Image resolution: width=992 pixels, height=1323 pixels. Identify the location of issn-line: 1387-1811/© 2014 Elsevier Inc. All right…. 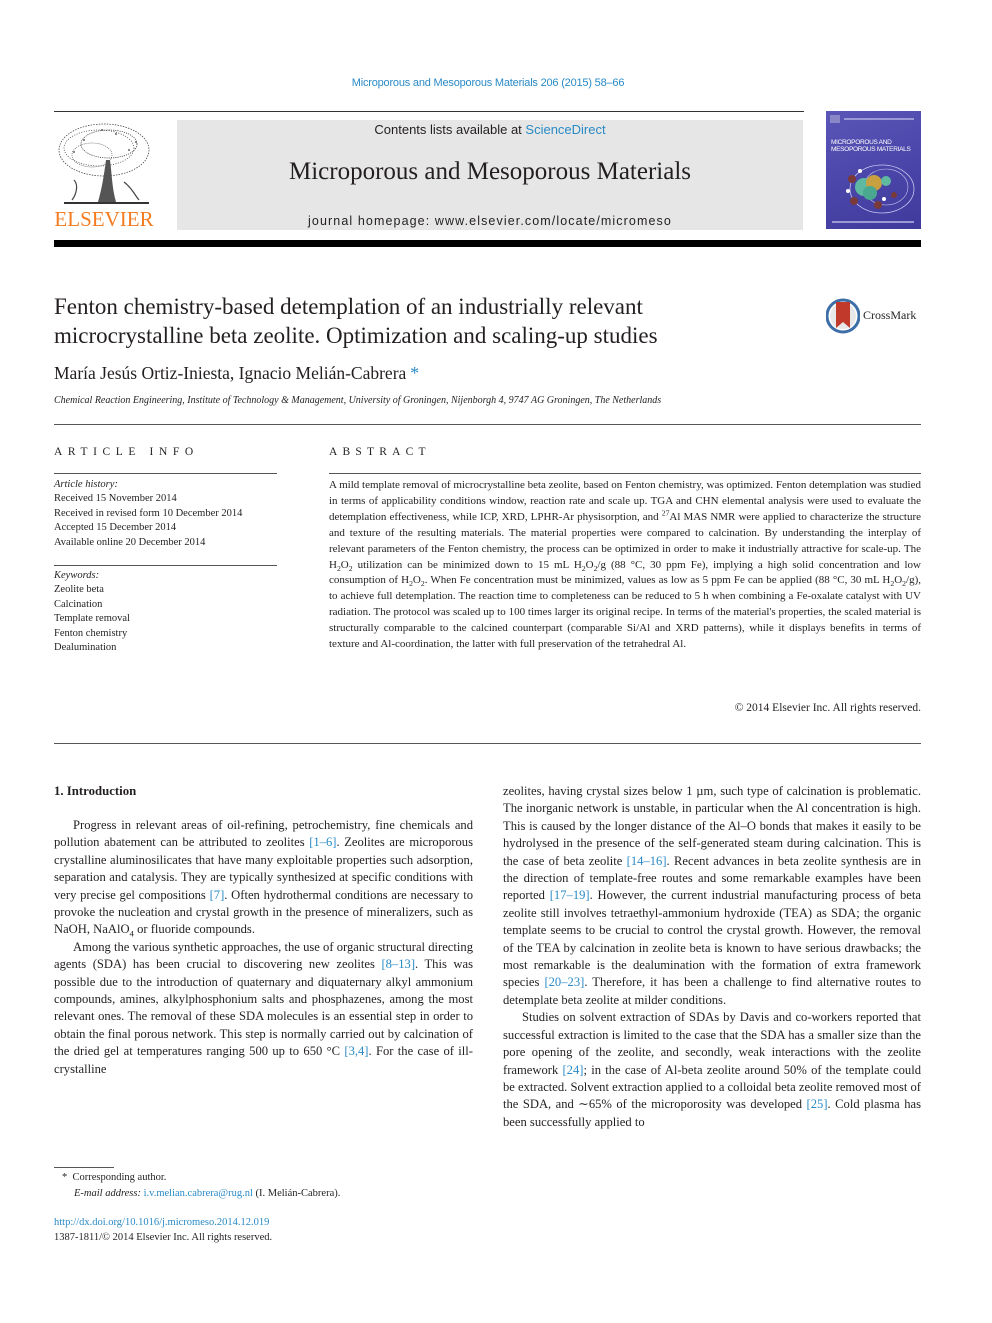
(163, 1237).